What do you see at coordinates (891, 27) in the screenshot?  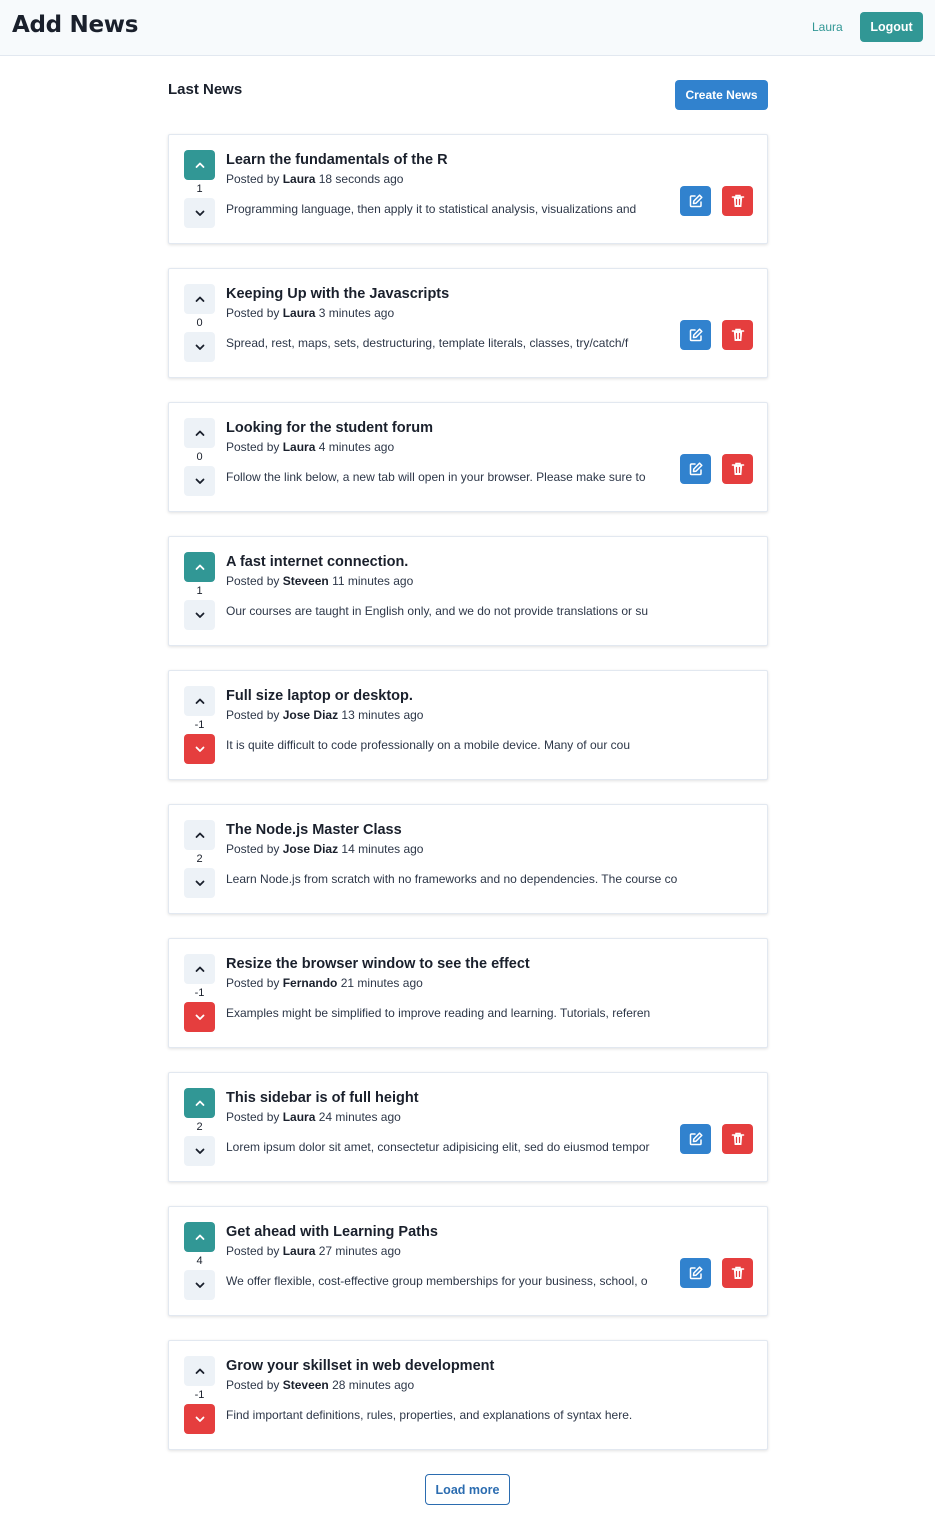 I see `logout-button: Logout` at bounding box center [891, 27].